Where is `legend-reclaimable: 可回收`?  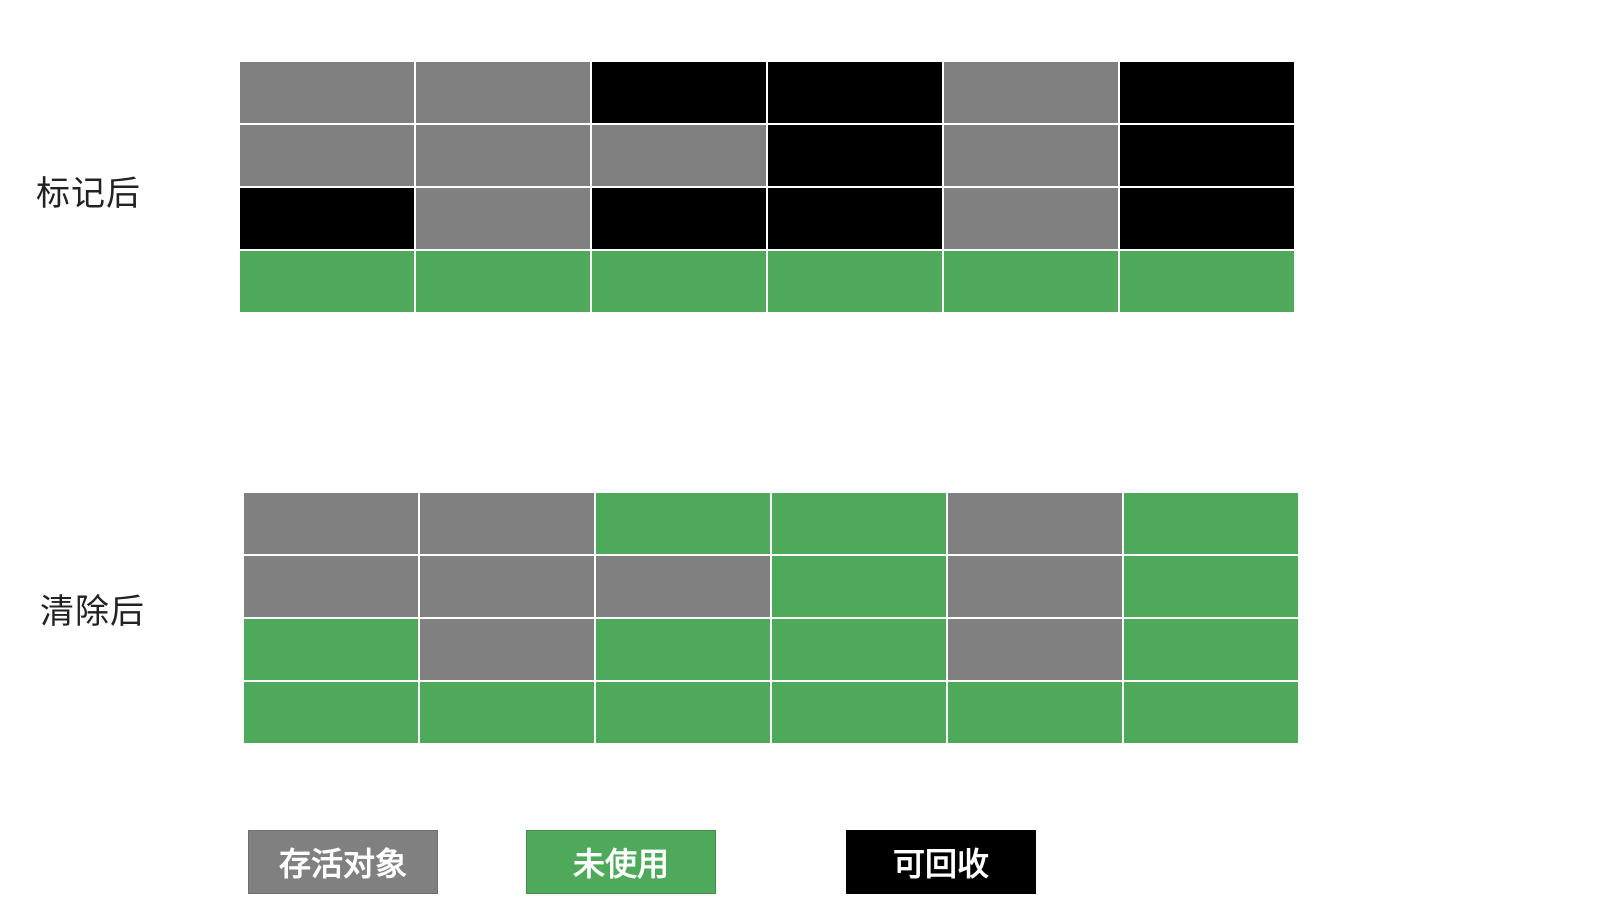 legend-reclaimable: 可回收 is located at coordinates (941, 862).